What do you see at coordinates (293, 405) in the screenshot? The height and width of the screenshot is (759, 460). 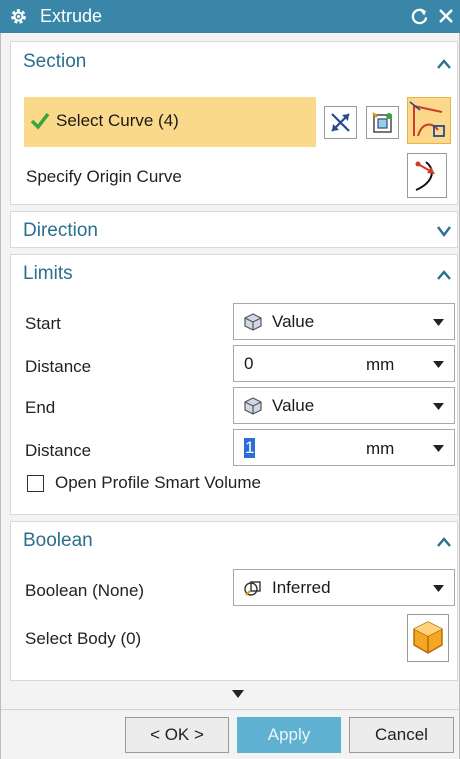 I see `end-value: Value` at bounding box center [293, 405].